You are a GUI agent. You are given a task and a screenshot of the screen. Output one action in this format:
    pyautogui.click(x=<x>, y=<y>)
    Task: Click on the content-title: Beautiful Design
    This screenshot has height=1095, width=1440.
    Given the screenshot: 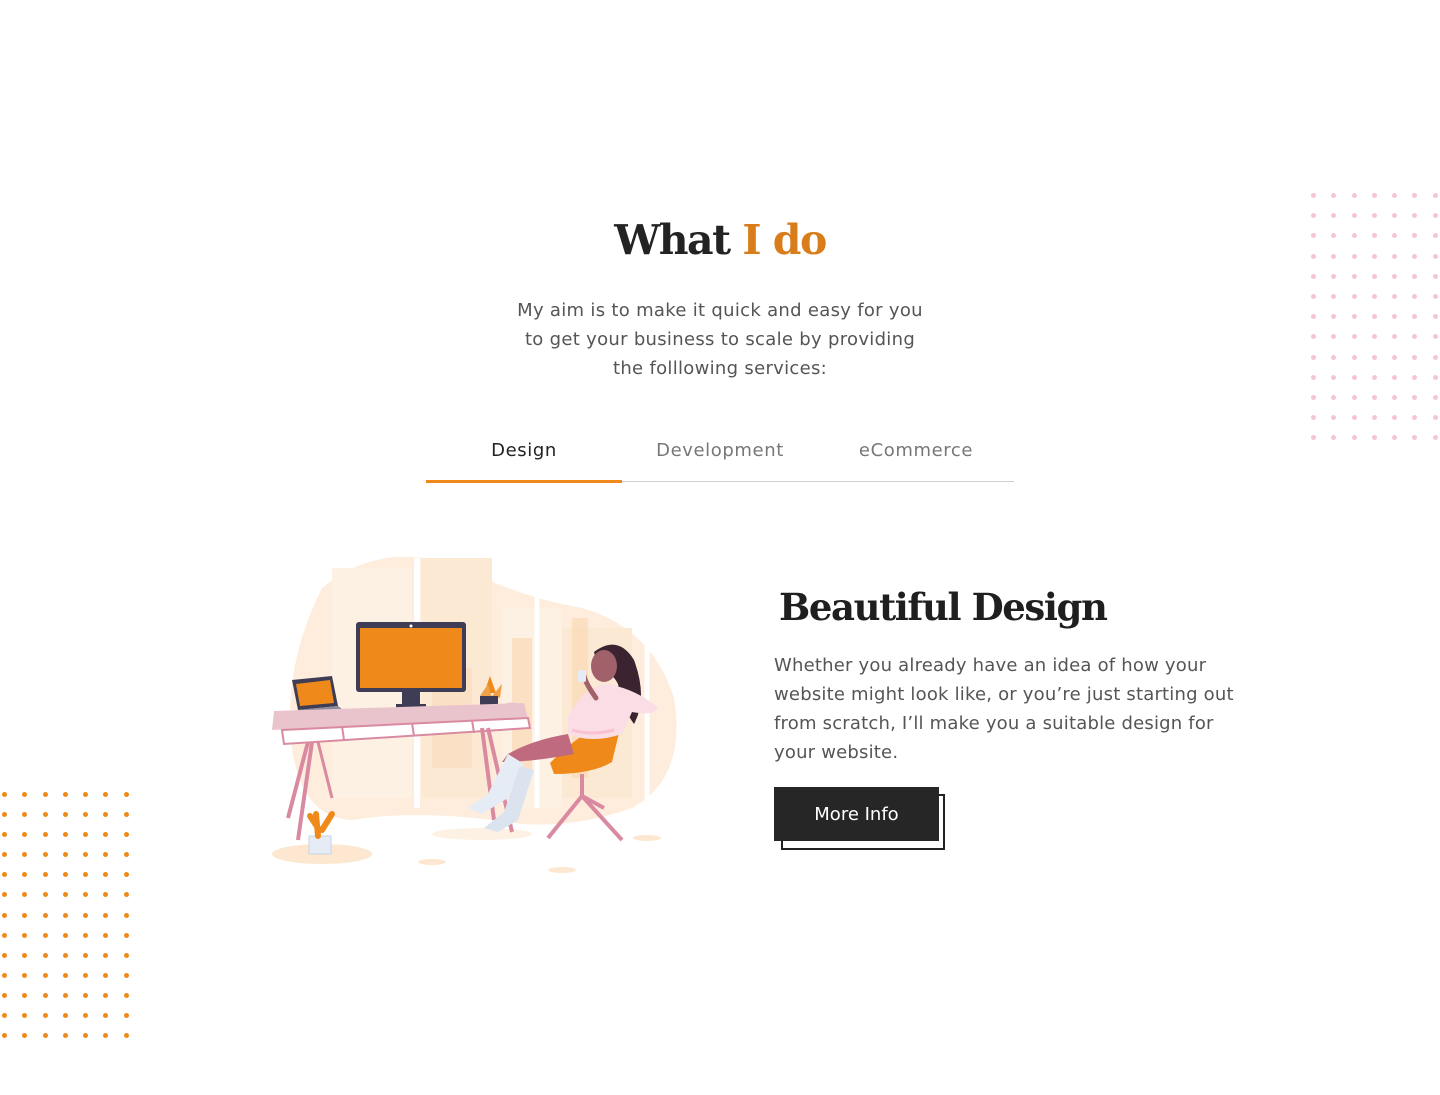 What is the action you would take?
    pyautogui.click(x=943, y=607)
    